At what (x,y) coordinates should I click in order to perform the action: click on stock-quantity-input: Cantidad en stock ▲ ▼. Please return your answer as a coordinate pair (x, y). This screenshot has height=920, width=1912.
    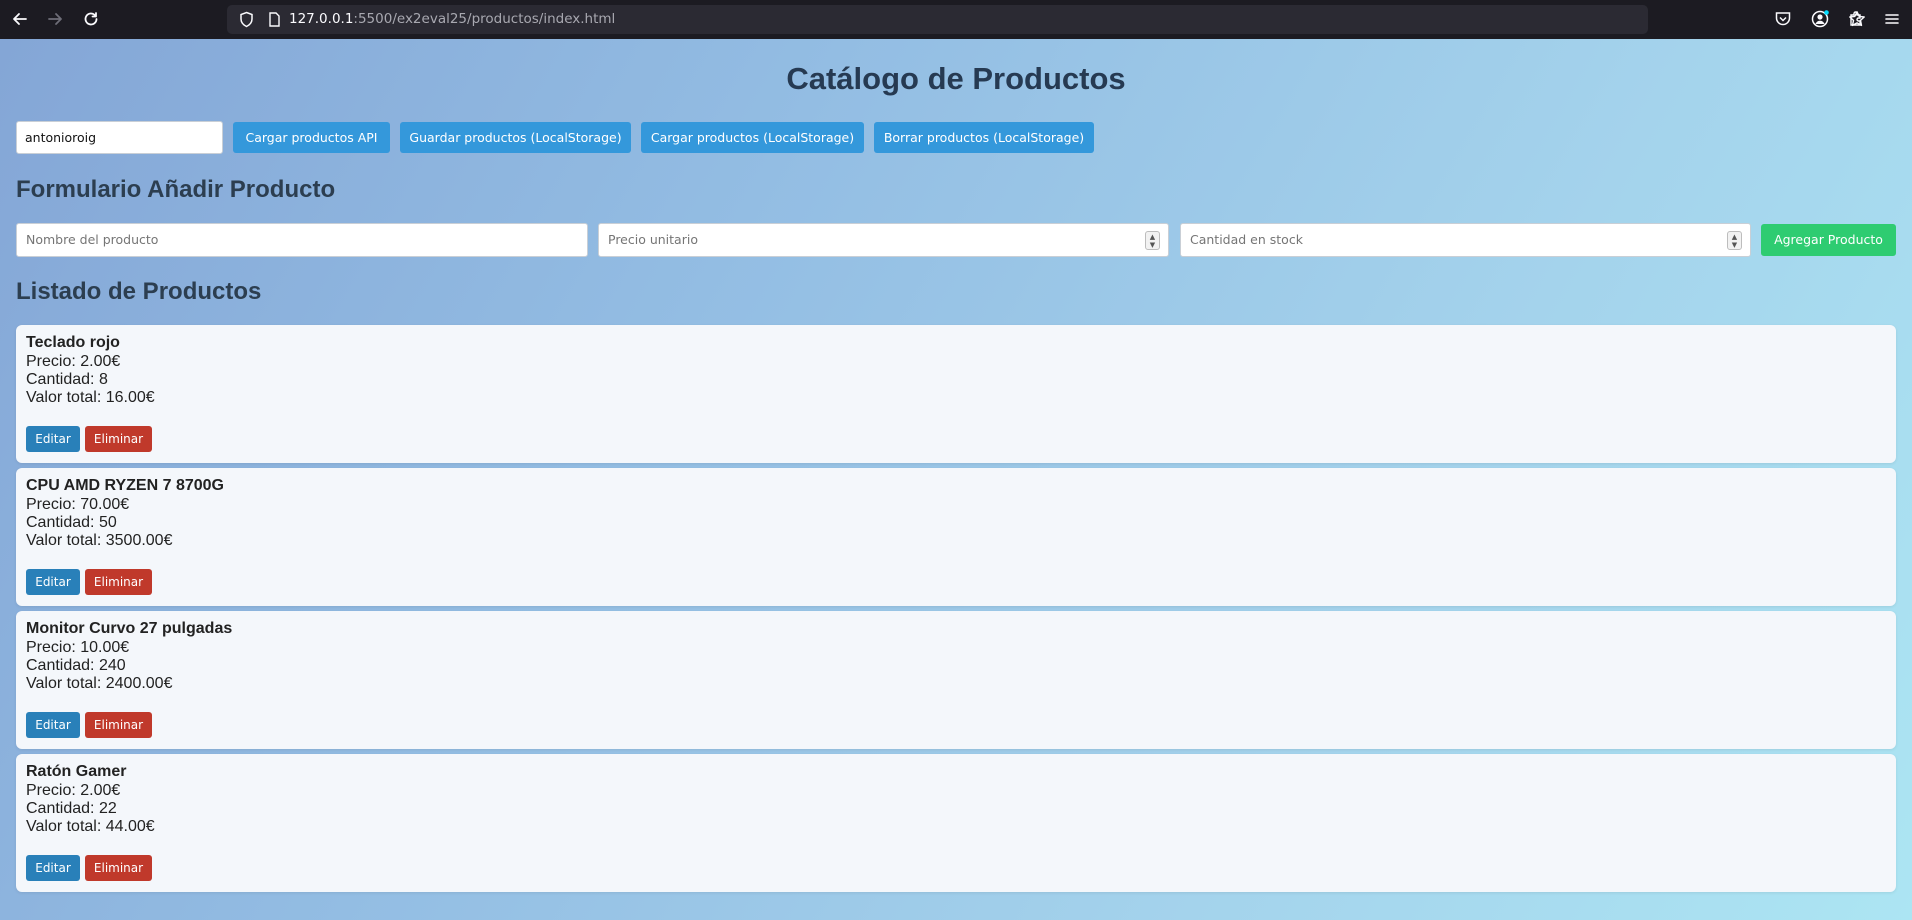
    Looking at the image, I should click on (1465, 240).